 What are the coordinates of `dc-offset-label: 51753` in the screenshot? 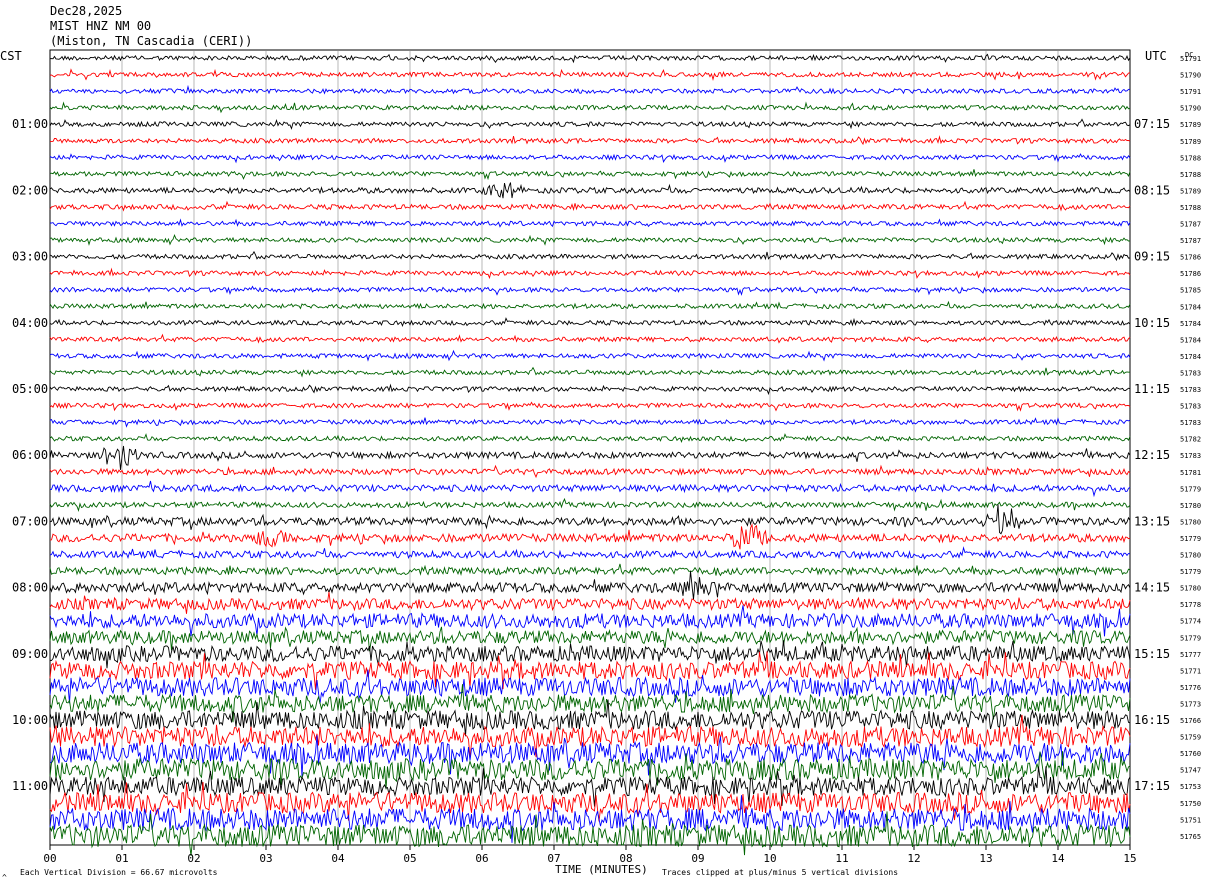 It's located at (1190, 787).